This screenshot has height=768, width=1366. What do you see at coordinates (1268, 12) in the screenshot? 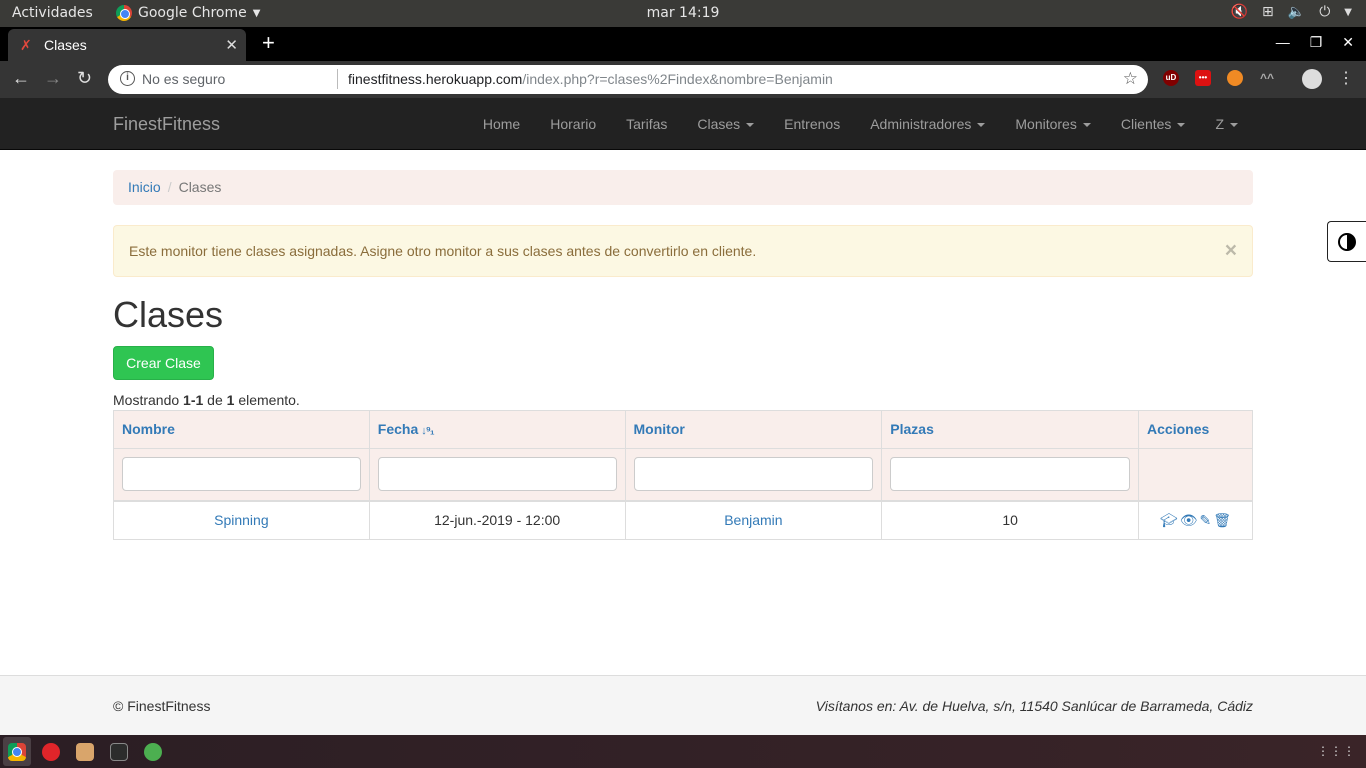
I see `network-icon: ⊞` at bounding box center [1268, 12].